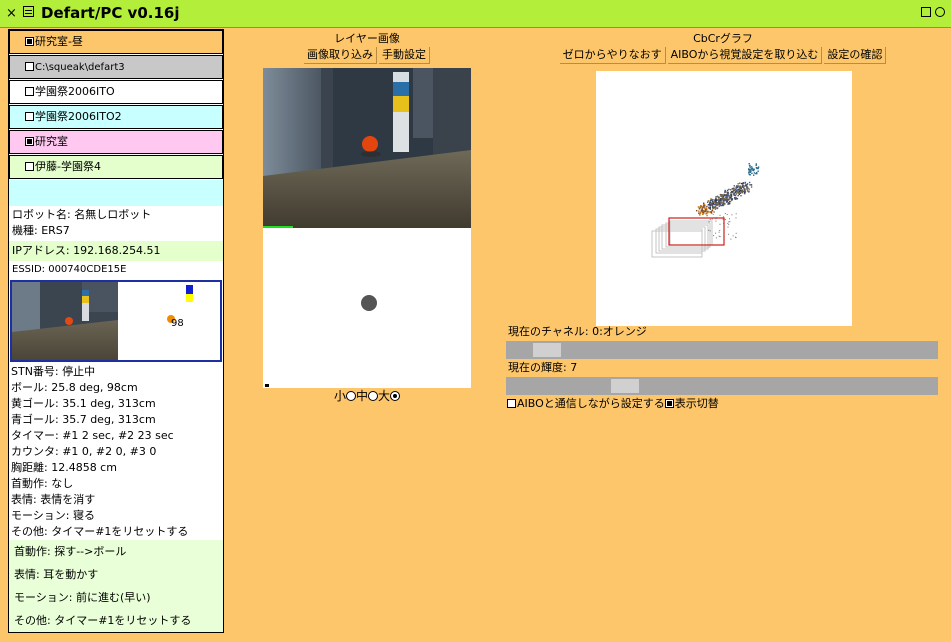 The image size is (951, 642). I want to click on camera-thumb-image, so click(65, 321).